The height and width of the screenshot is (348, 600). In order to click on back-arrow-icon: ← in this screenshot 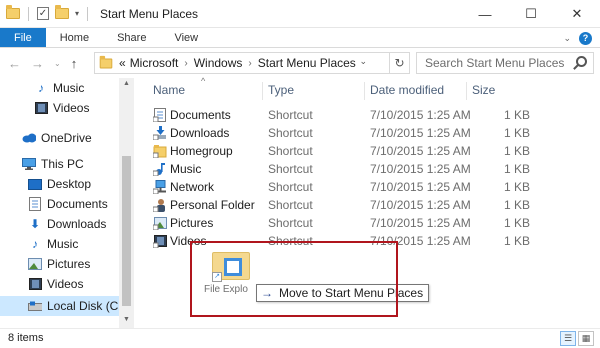, I will do `click(14, 63)`.